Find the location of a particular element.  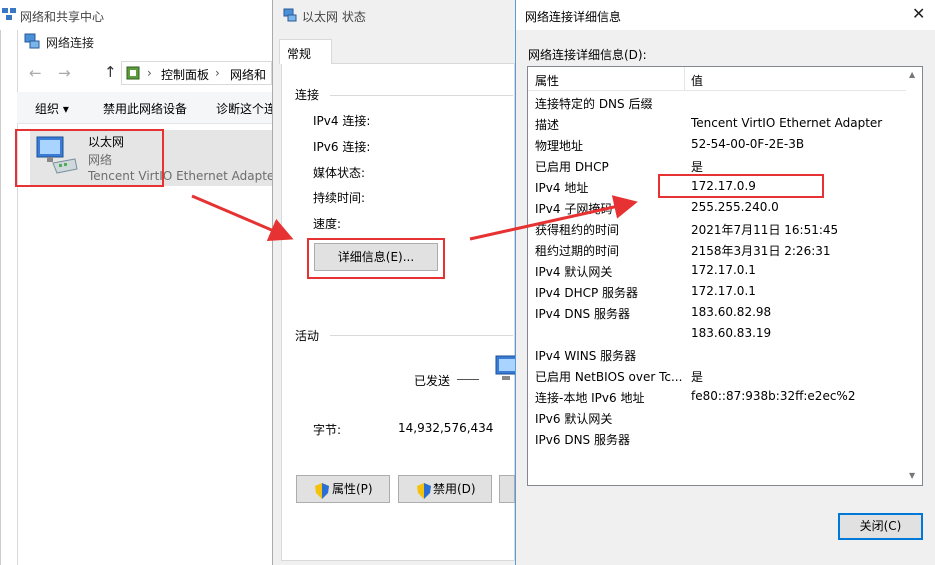

scroll-up-icon: ▲ is located at coordinates (912, 74).